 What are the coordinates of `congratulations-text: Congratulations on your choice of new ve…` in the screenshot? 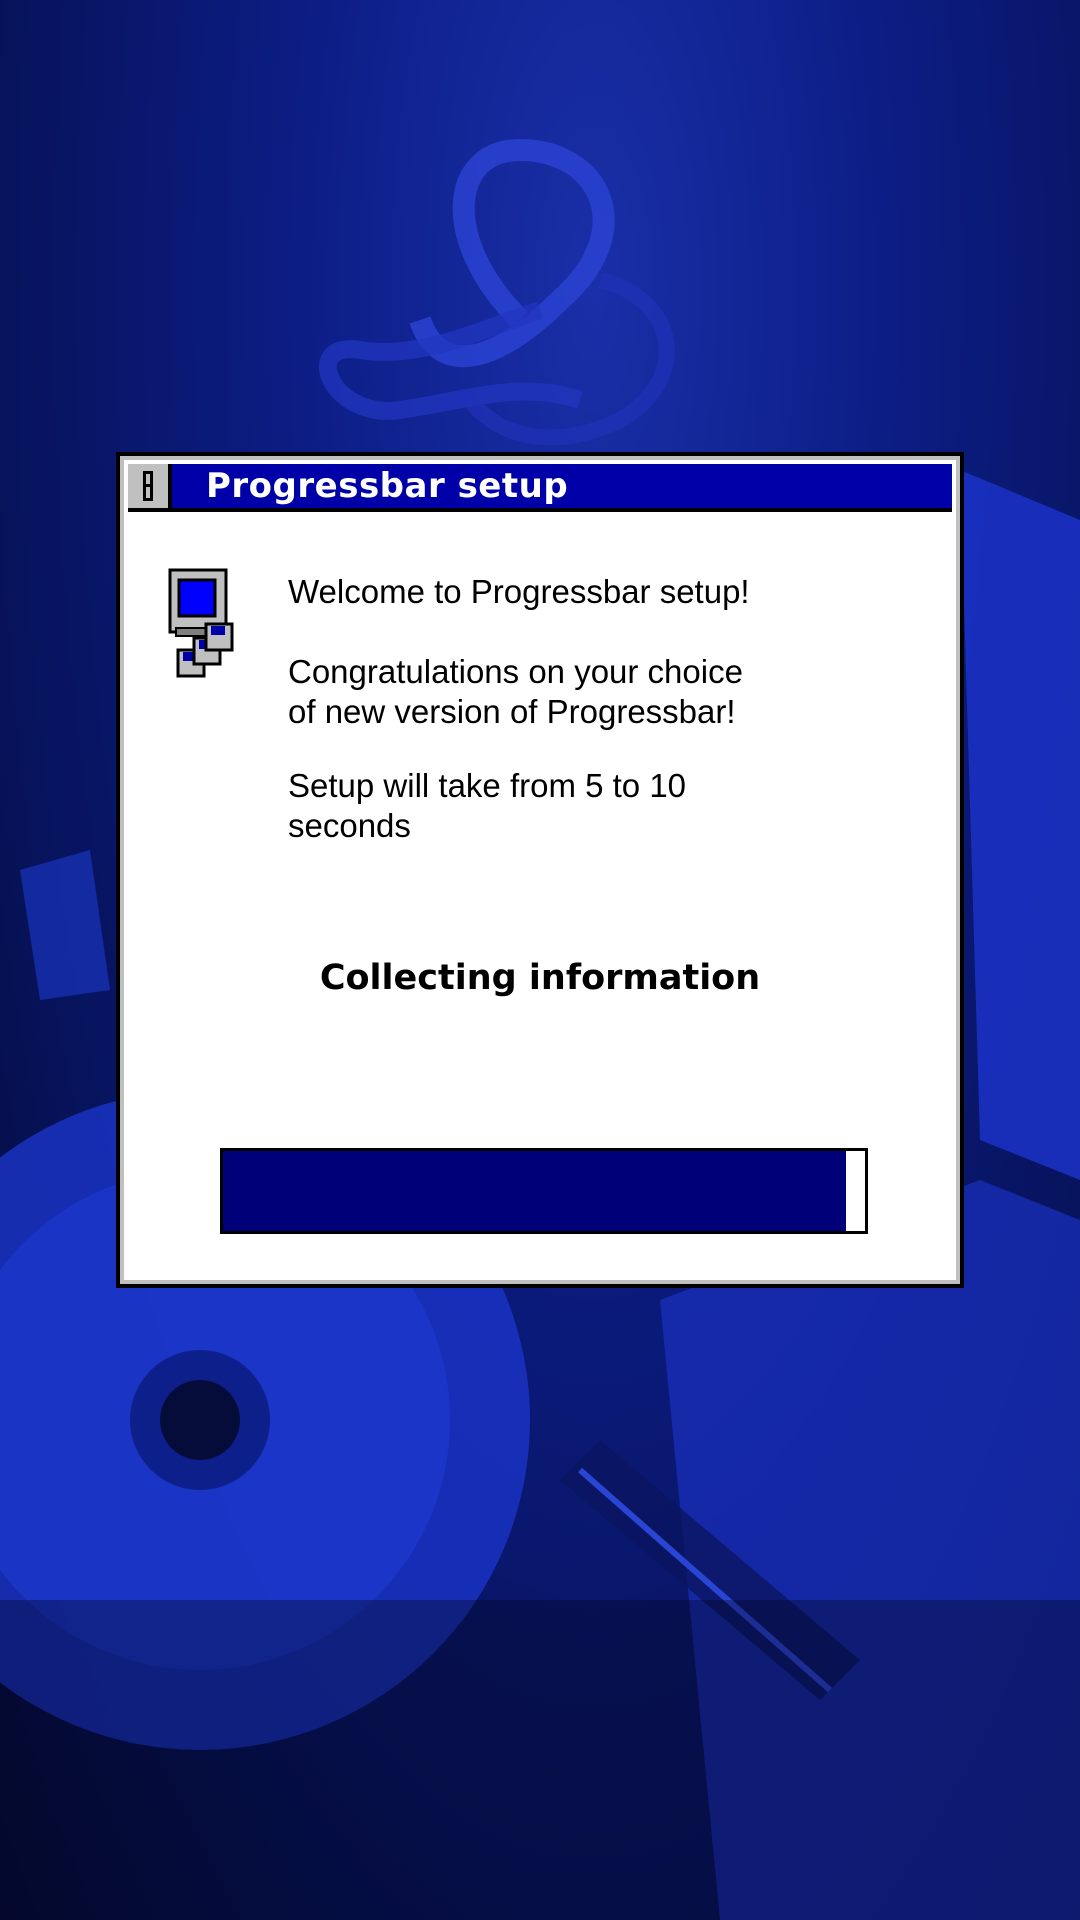 It's located at (515, 691).